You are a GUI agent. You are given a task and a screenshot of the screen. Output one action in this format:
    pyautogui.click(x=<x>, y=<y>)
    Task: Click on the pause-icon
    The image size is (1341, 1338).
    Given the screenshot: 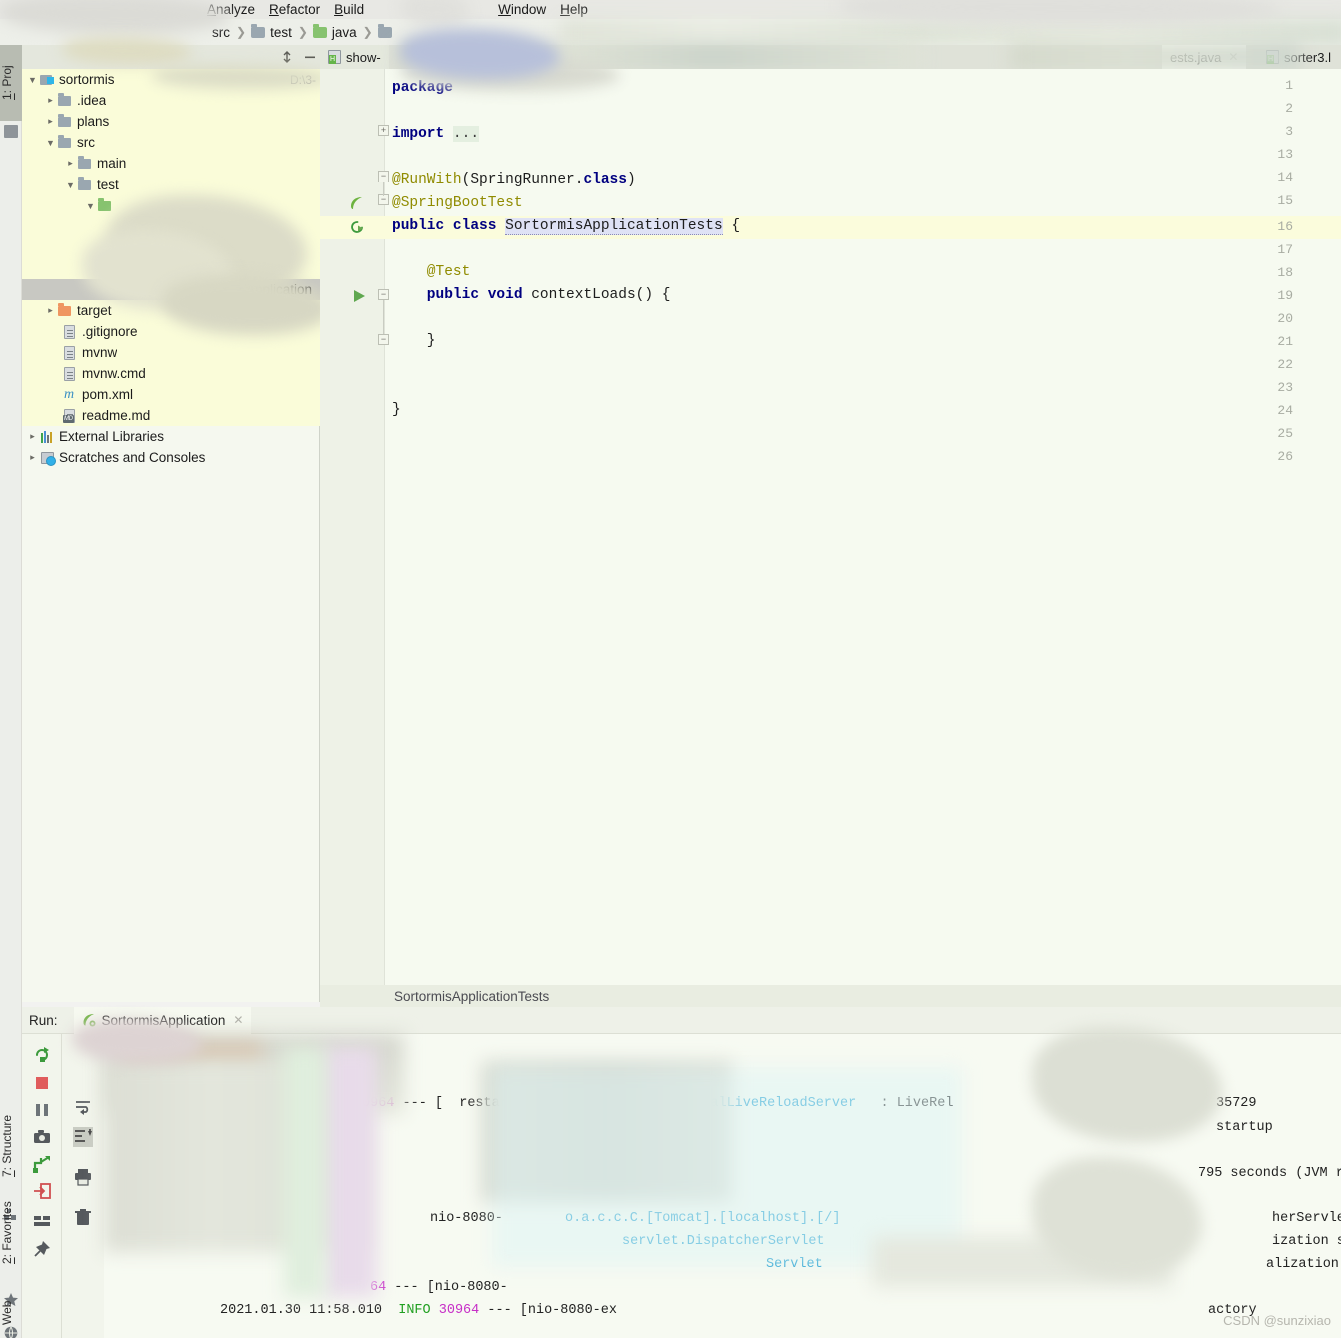 What is the action you would take?
    pyautogui.click(x=42, y=1110)
    